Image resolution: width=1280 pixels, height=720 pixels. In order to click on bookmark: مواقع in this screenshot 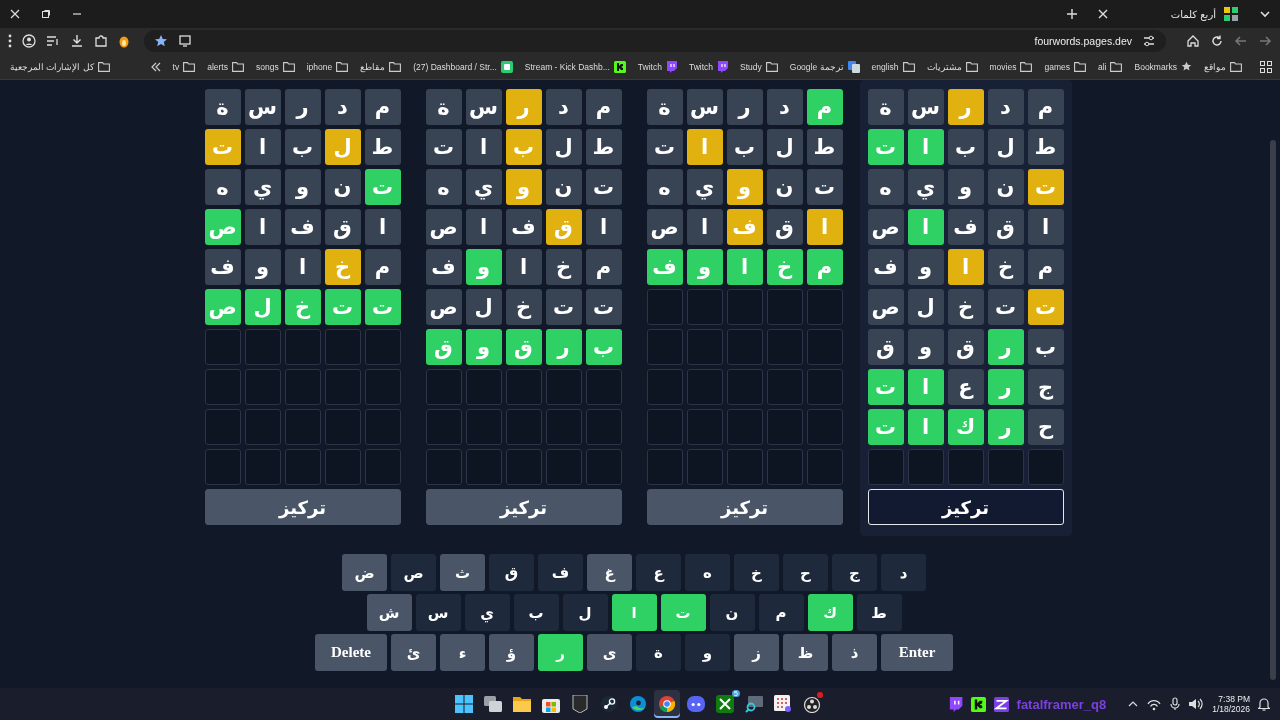, I will do `click(1223, 66)`.